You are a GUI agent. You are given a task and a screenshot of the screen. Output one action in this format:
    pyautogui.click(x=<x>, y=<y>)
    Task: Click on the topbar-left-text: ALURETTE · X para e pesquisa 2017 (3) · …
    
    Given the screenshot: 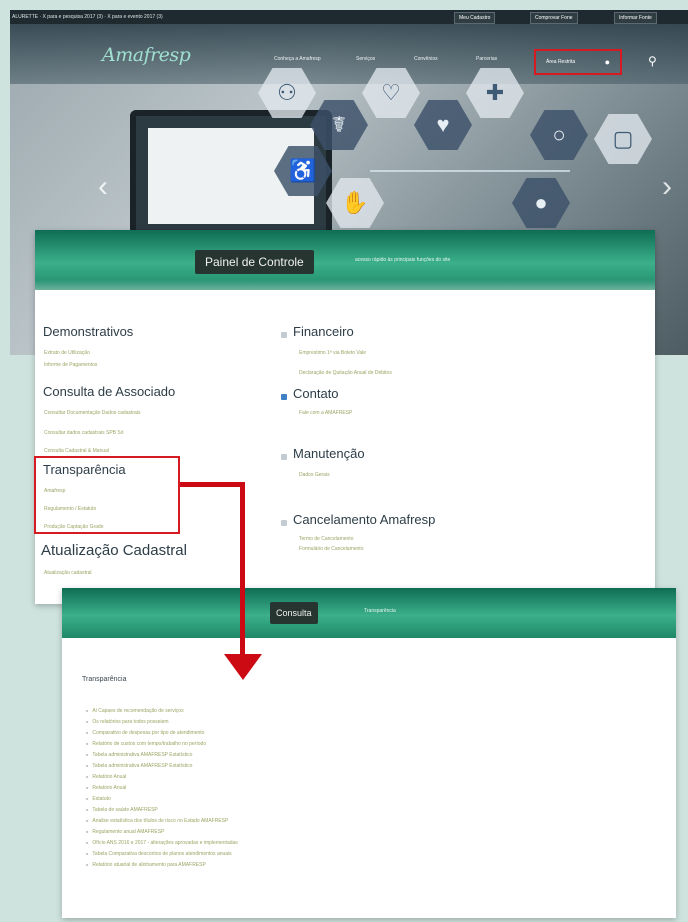 What is the action you would take?
    pyautogui.click(x=87, y=17)
    